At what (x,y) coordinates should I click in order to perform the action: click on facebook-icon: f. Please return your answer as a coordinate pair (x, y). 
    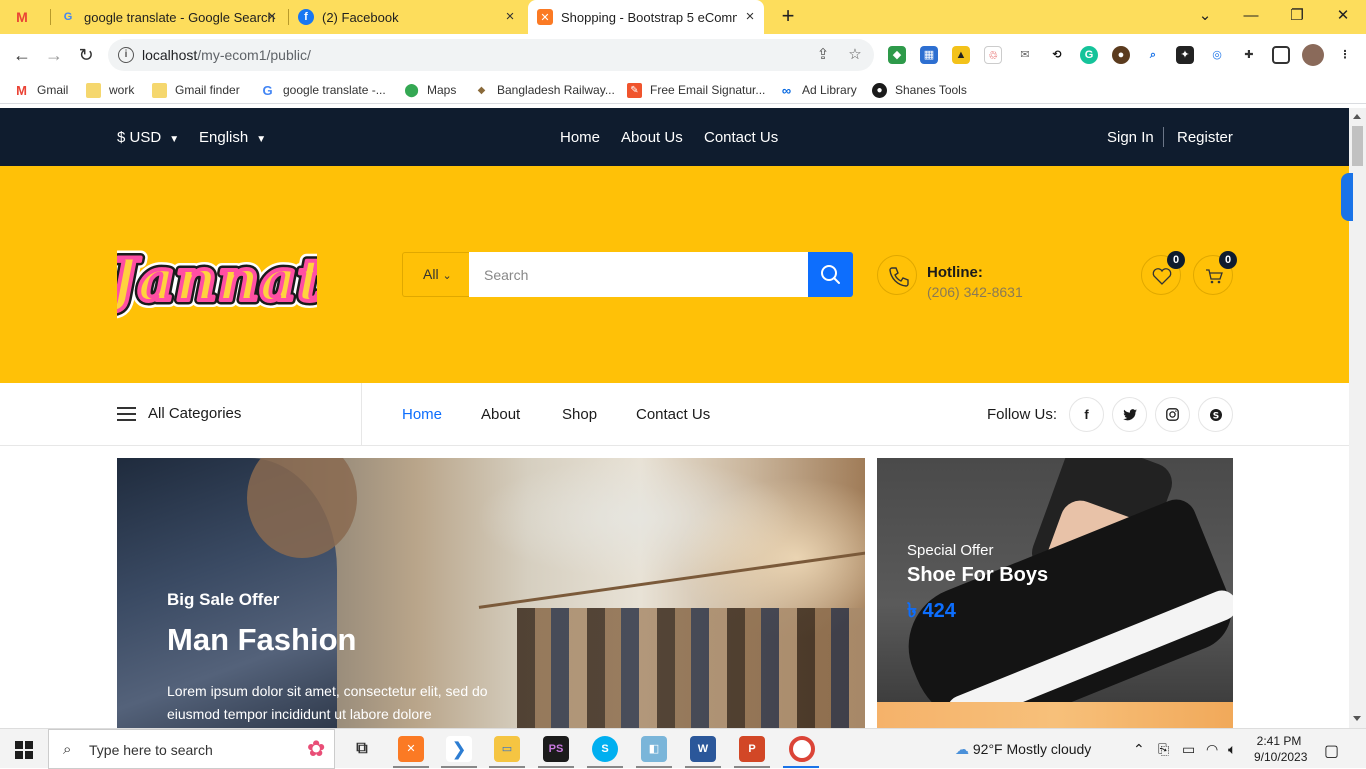
    Looking at the image, I should click on (1086, 414).